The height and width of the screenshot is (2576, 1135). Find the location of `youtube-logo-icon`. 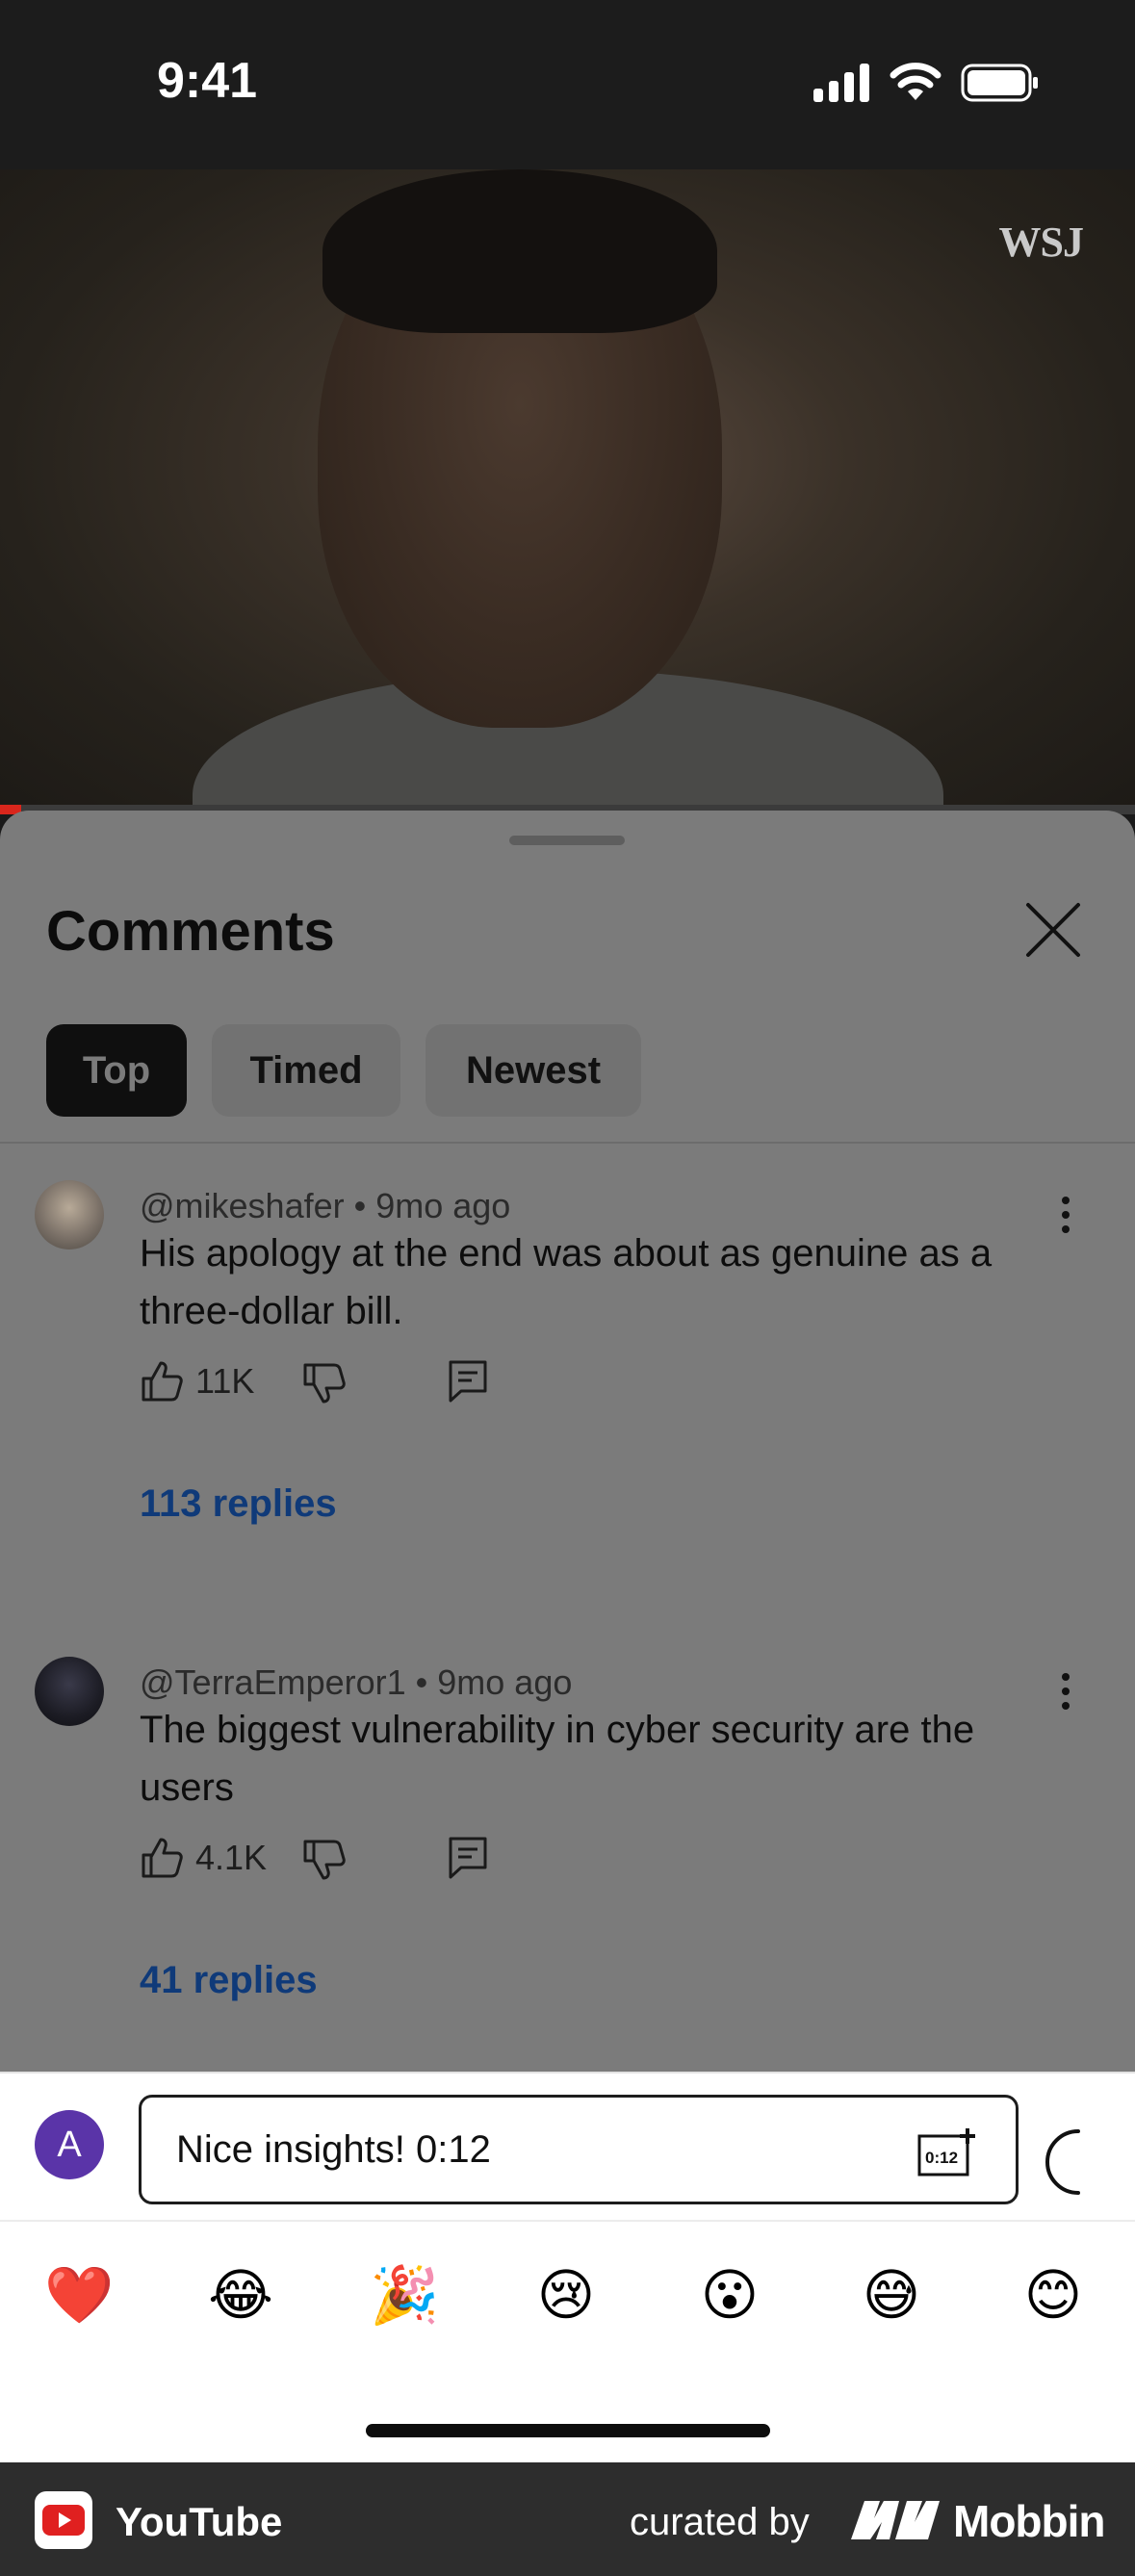

youtube-logo-icon is located at coordinates (63, 2520).